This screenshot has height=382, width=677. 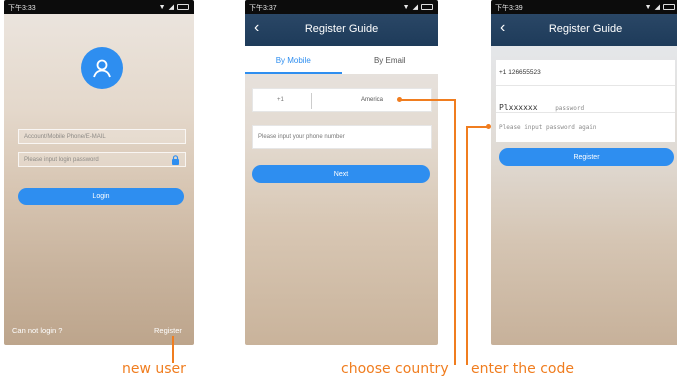 I want to click on lock-icon, so click(x=175, y=160).